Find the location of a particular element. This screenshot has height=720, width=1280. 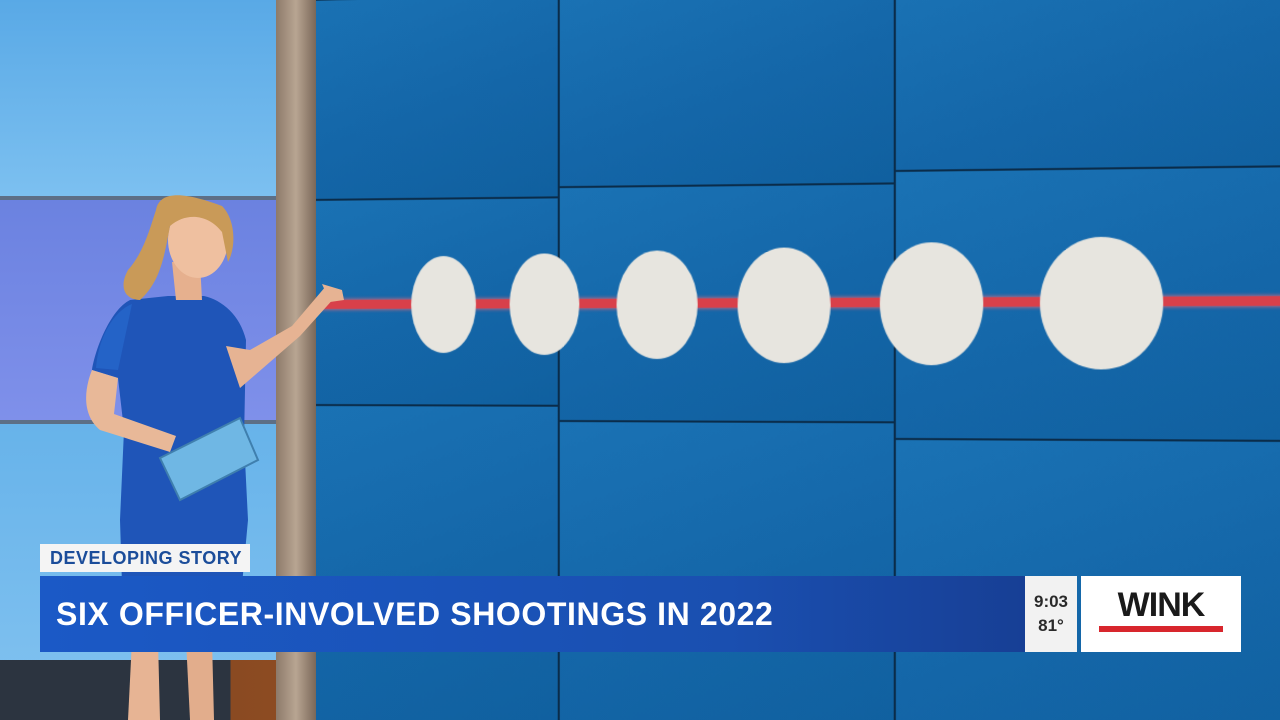

headline-bar: SIX OFFICER-INVOLVED SHOOTINGS IN 2022 is located at coordinates (532, 614).